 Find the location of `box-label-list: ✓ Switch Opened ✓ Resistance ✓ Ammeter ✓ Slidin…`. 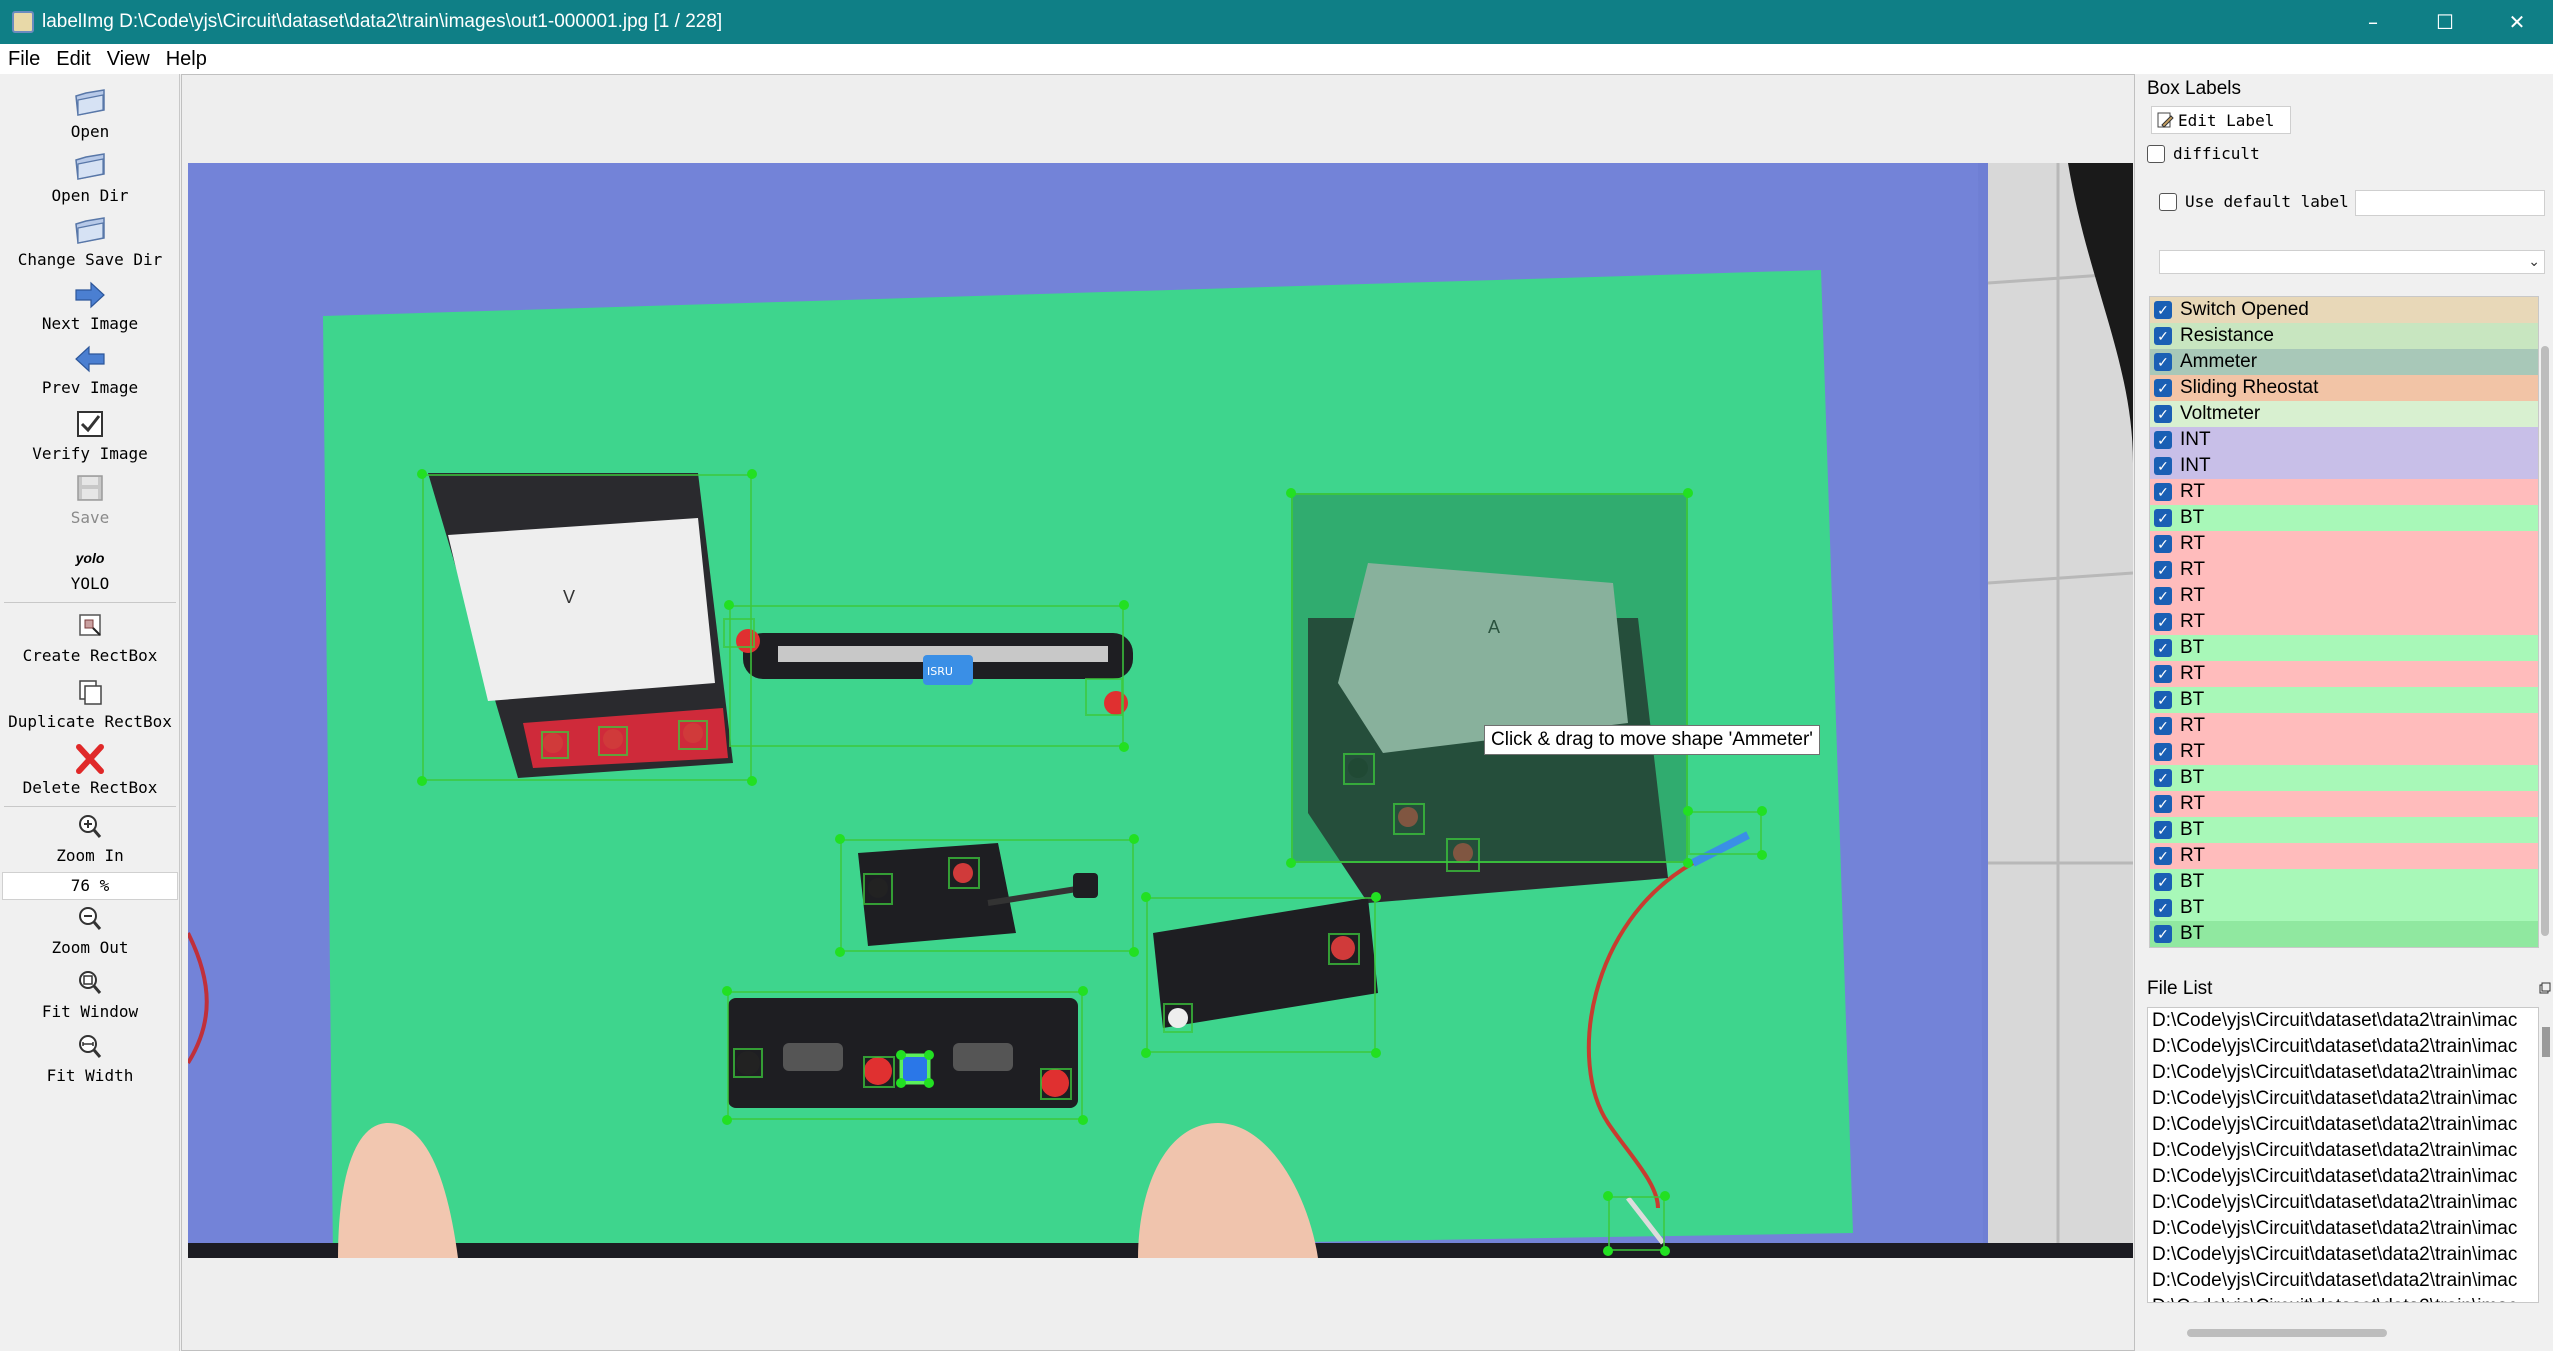

box-label-list: ✓ Switch Opened ✓ Resistance ✓ Ammeter ✓ Slidin… is located at coordinates (2344, 622).